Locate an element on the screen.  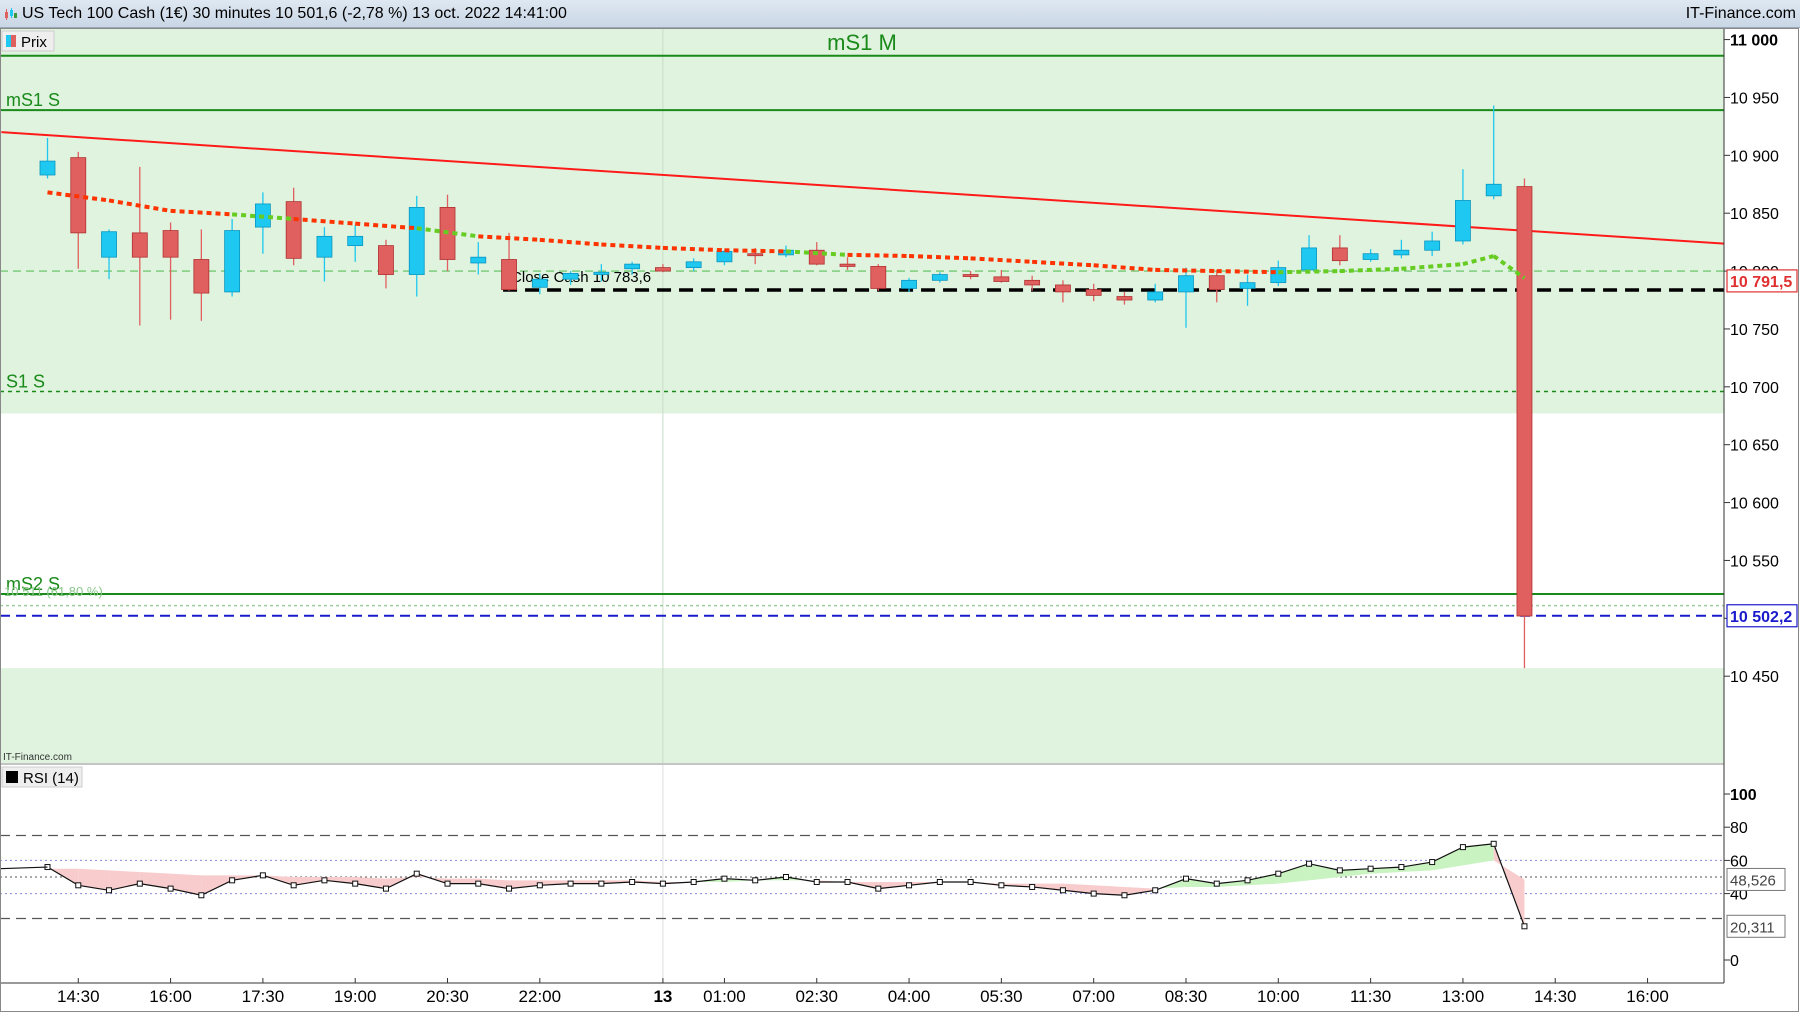
y-tick-label: 10 650 is located at coordinates (1754, 446).